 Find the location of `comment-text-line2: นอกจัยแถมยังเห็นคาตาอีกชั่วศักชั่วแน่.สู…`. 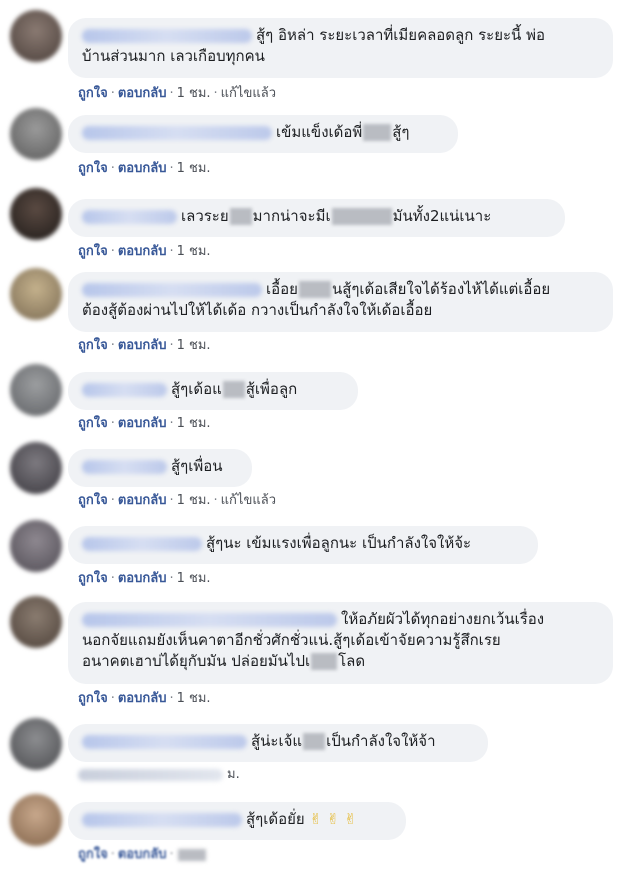

comment-text-line2: นอกจัยแถมยังเห็นคาตาอีกชั่วศักชั่วแน่.สู… is located at coordinates (291, 640).